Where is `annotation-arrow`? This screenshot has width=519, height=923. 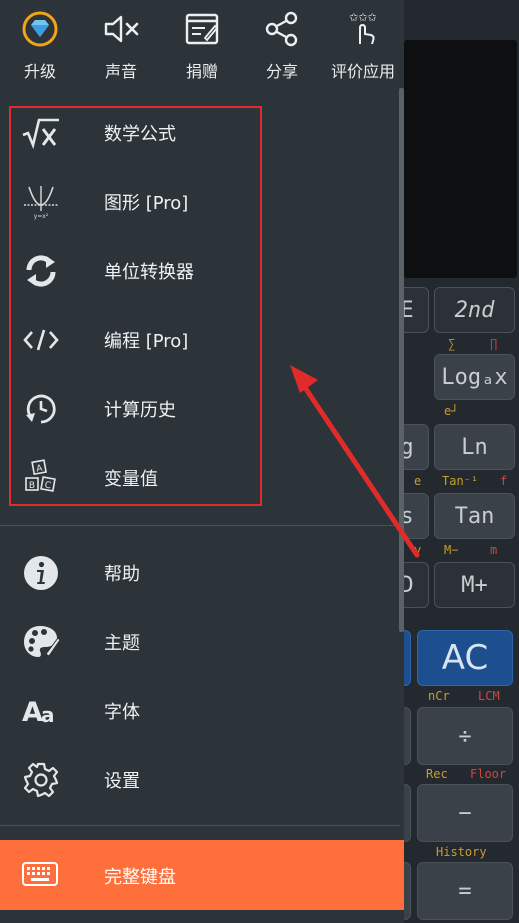
annotation-arrow is located at coordinates (355, 461).